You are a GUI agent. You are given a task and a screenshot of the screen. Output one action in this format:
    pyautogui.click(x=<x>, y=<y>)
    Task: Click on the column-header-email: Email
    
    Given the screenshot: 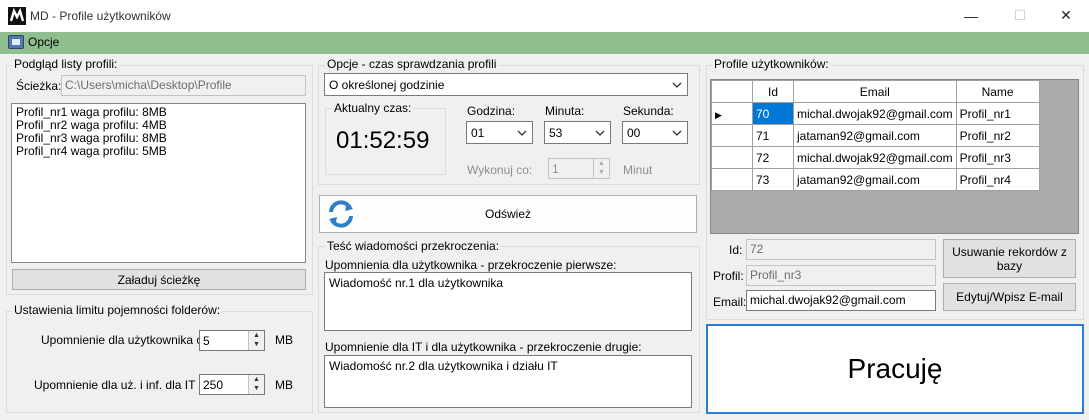 What is the action you would take?
    pyautogui.click(x=875, y=91)
    